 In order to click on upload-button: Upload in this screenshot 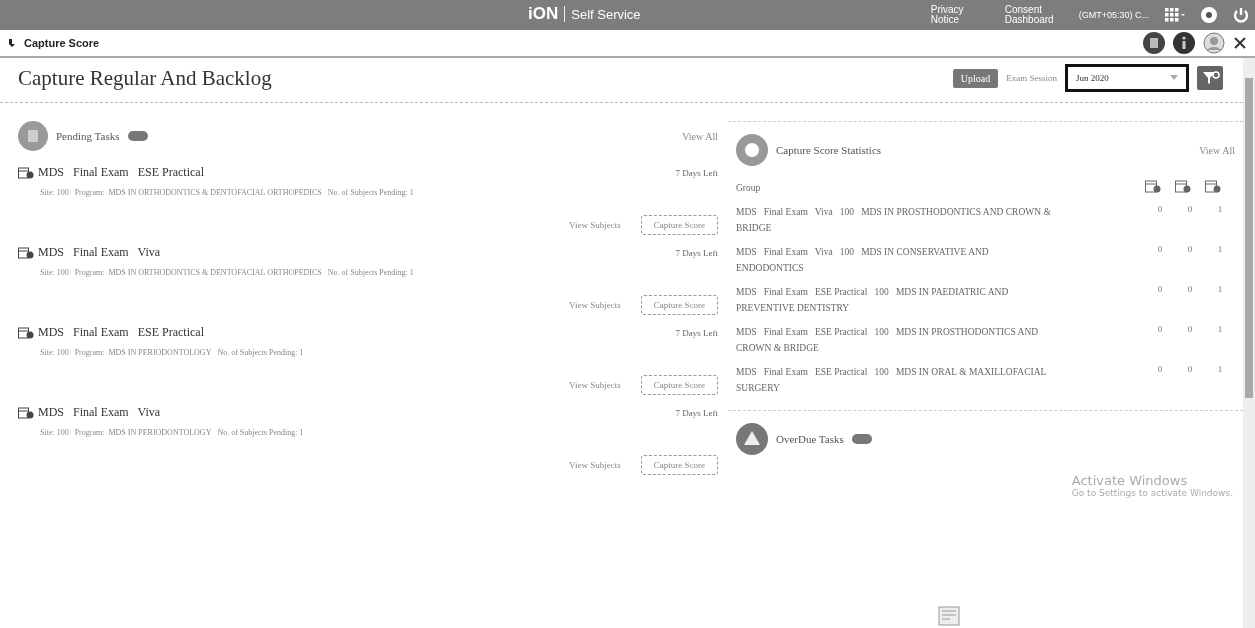, I will do `click(975, 78)`.